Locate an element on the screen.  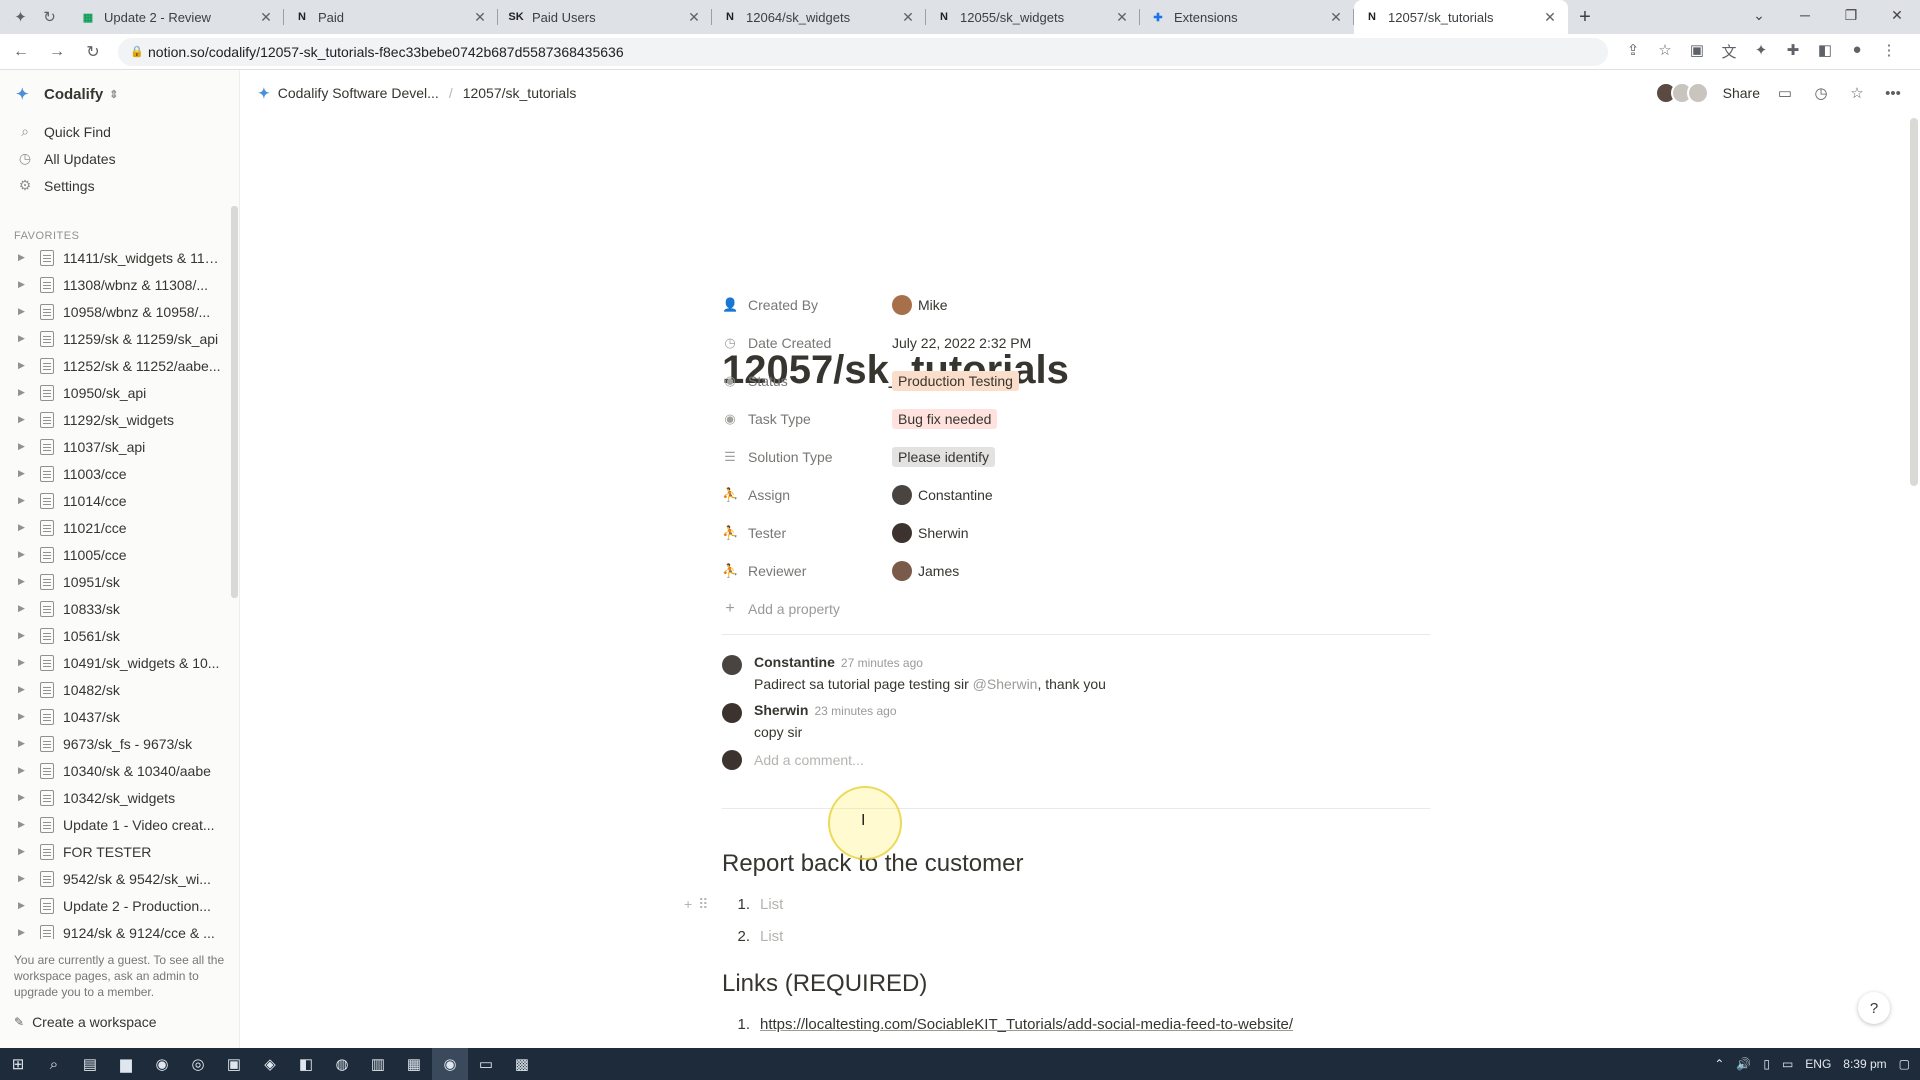
comment-author: Sherwin is located at coordinates (781, 710).